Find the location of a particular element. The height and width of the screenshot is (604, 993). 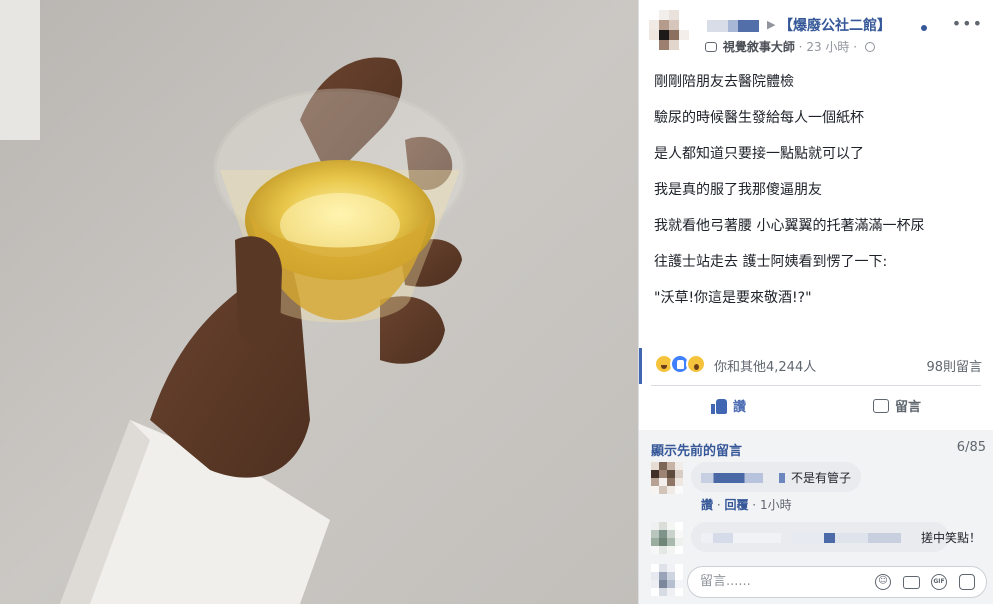

post-meta: 視覺敘事大師 · 23 小時 · is located at coordinates (790, 46).